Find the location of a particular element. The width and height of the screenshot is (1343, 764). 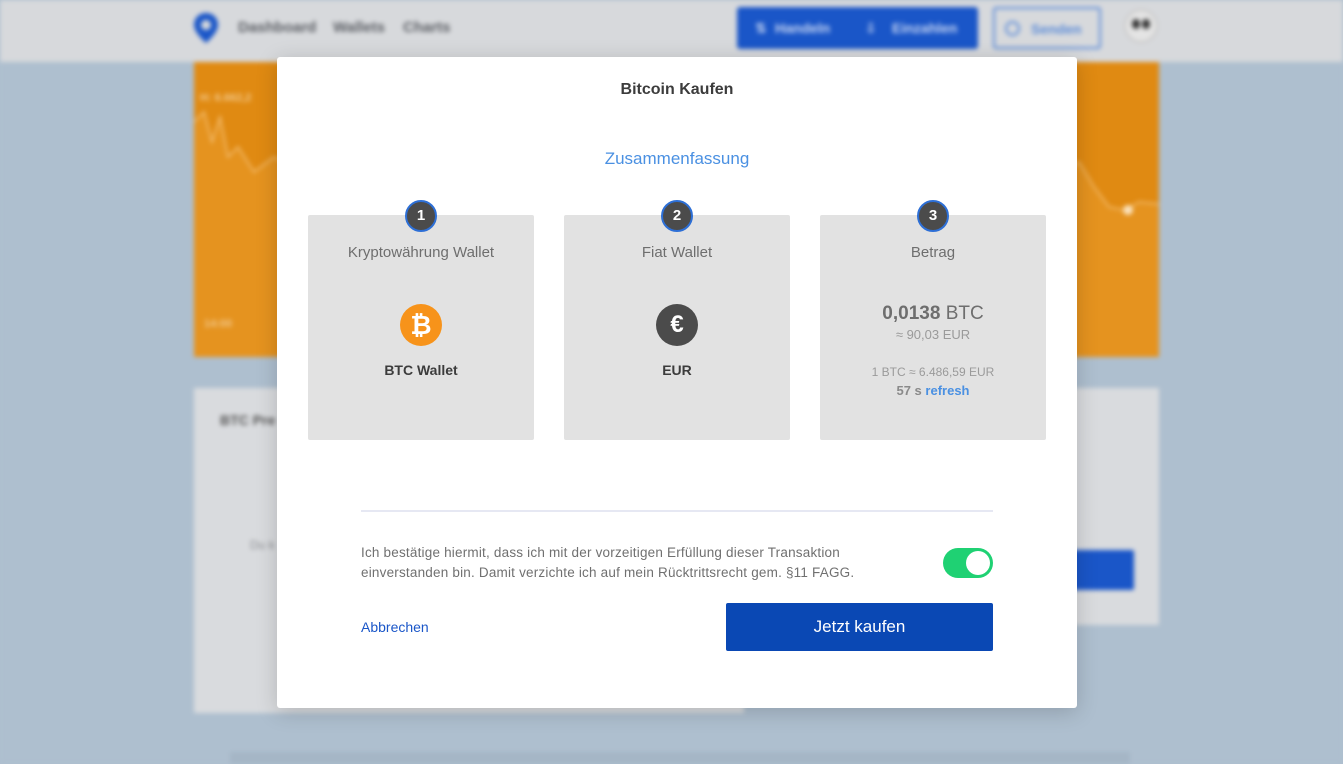

step-label: Fiat Wallet is located at coordinates (677, 252).